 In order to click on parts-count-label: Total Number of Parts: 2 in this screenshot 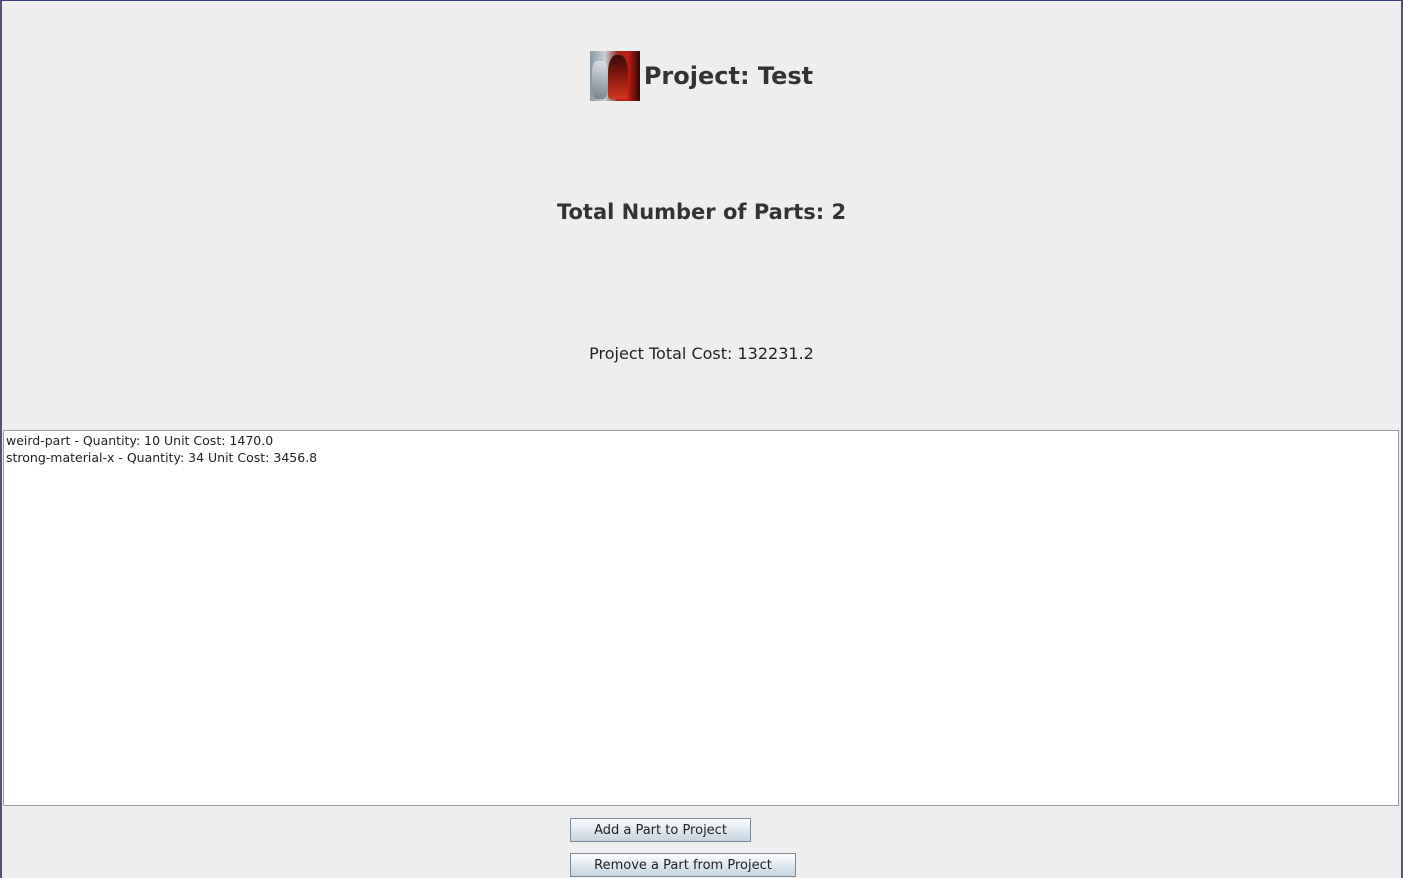, I will do `click(701, 212)`.